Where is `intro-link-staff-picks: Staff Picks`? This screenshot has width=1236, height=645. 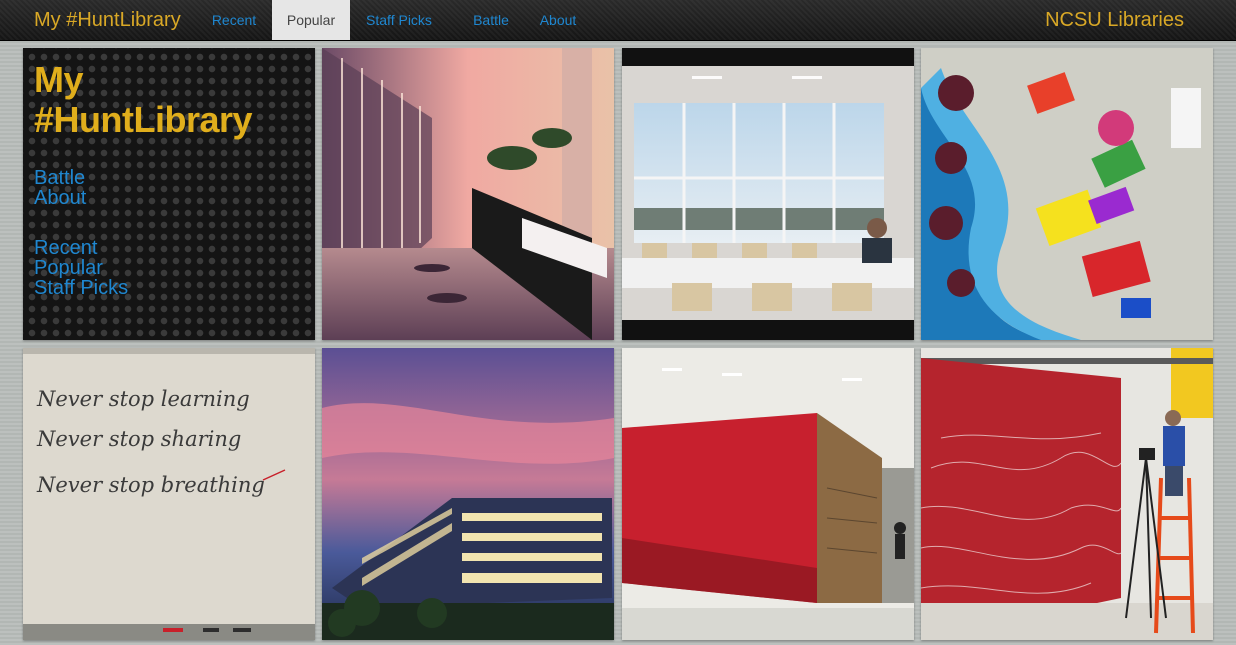
intro-link-staff-picks: Staff Picks is located at coordinates (81, 288).